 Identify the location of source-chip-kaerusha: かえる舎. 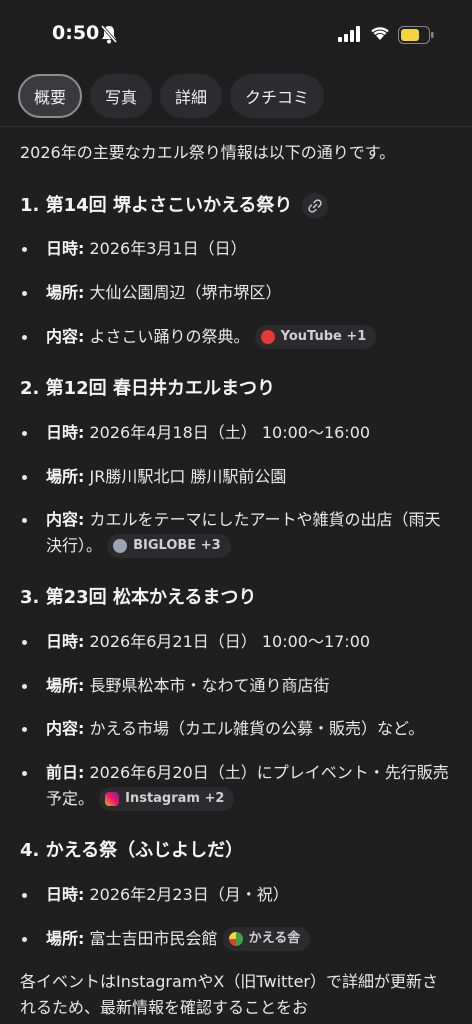
(266, 939).